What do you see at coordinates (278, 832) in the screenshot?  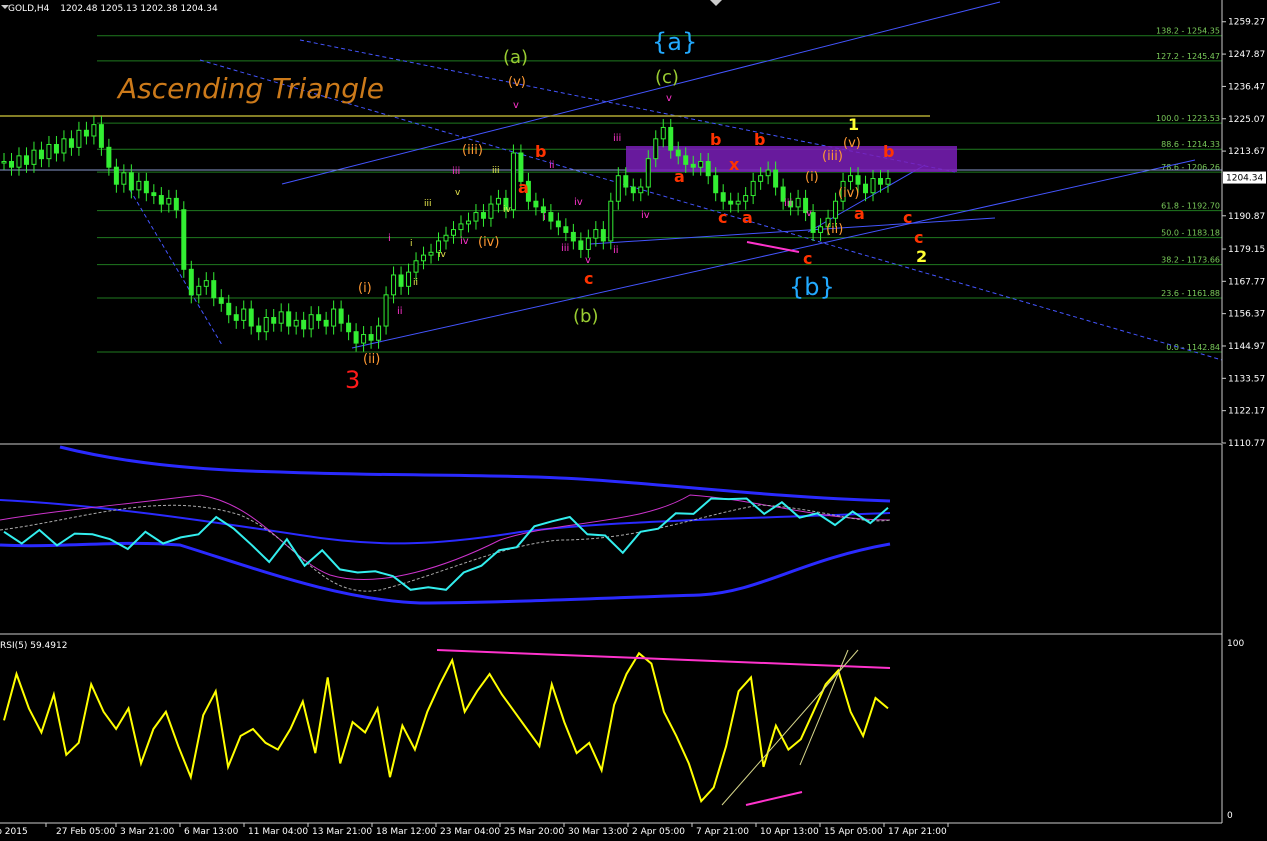 I see `time-tick-label: 11 Mar 04:00` at bounding box center [278, 832].